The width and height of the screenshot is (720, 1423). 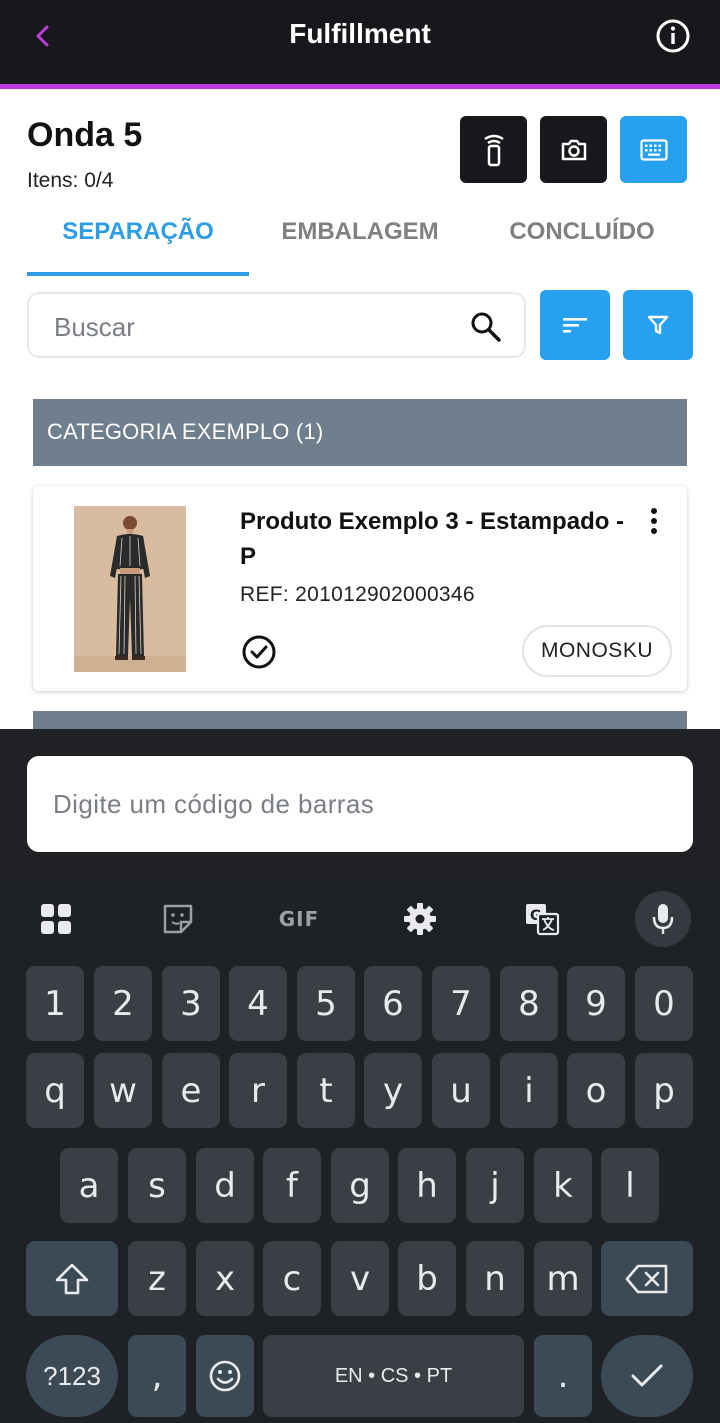 I want to click on backspace-icon, so click(x=646, y=1278).